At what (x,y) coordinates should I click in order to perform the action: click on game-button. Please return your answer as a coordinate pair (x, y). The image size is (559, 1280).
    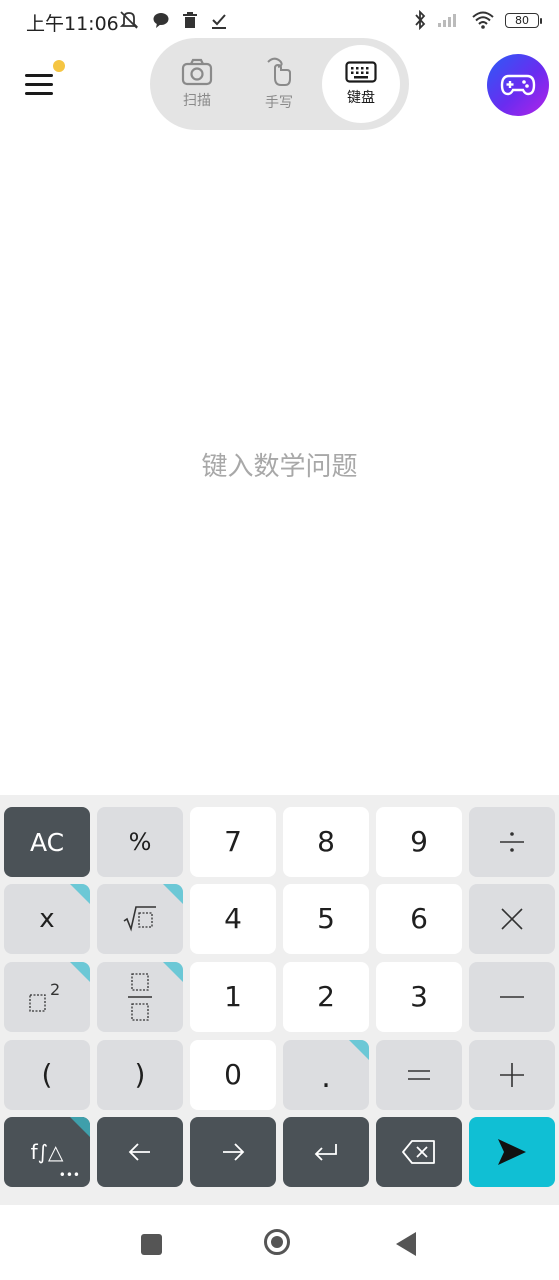
    Looking at the image, I should click on (518, 85).